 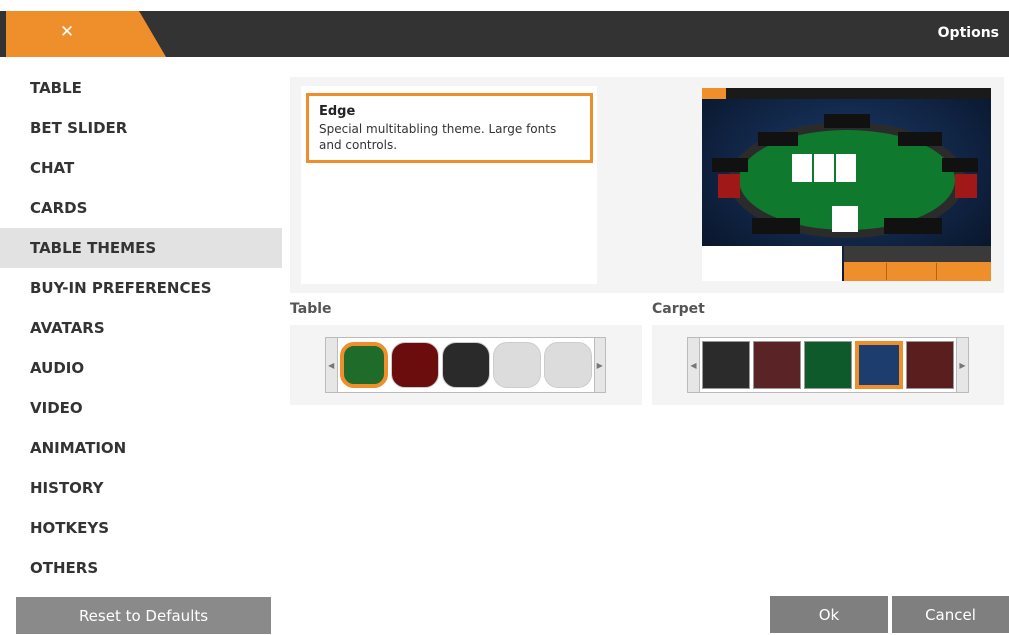 I want to click on ok-button: Ok, so click(x=829, y=614).